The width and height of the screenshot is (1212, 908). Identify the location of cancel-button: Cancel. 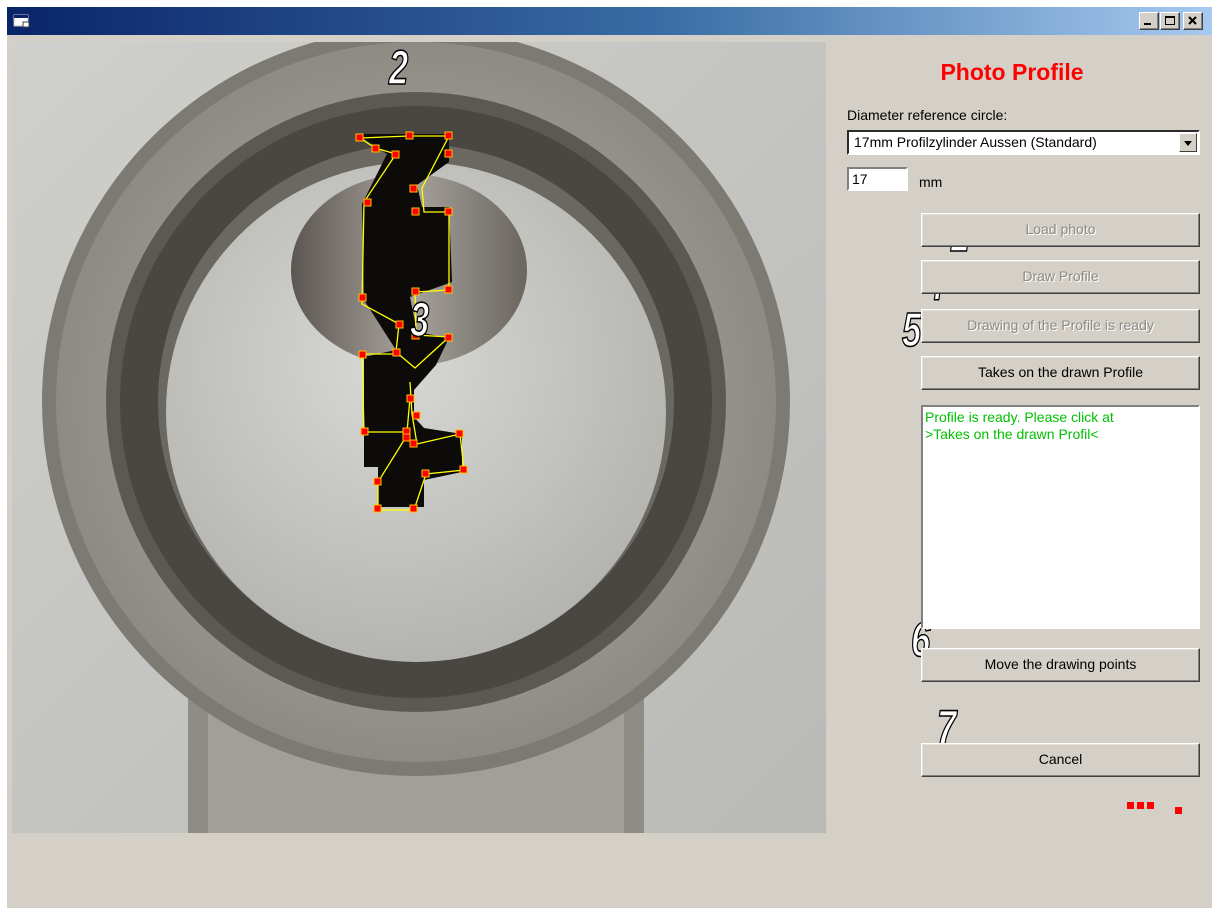
(1060, 760).